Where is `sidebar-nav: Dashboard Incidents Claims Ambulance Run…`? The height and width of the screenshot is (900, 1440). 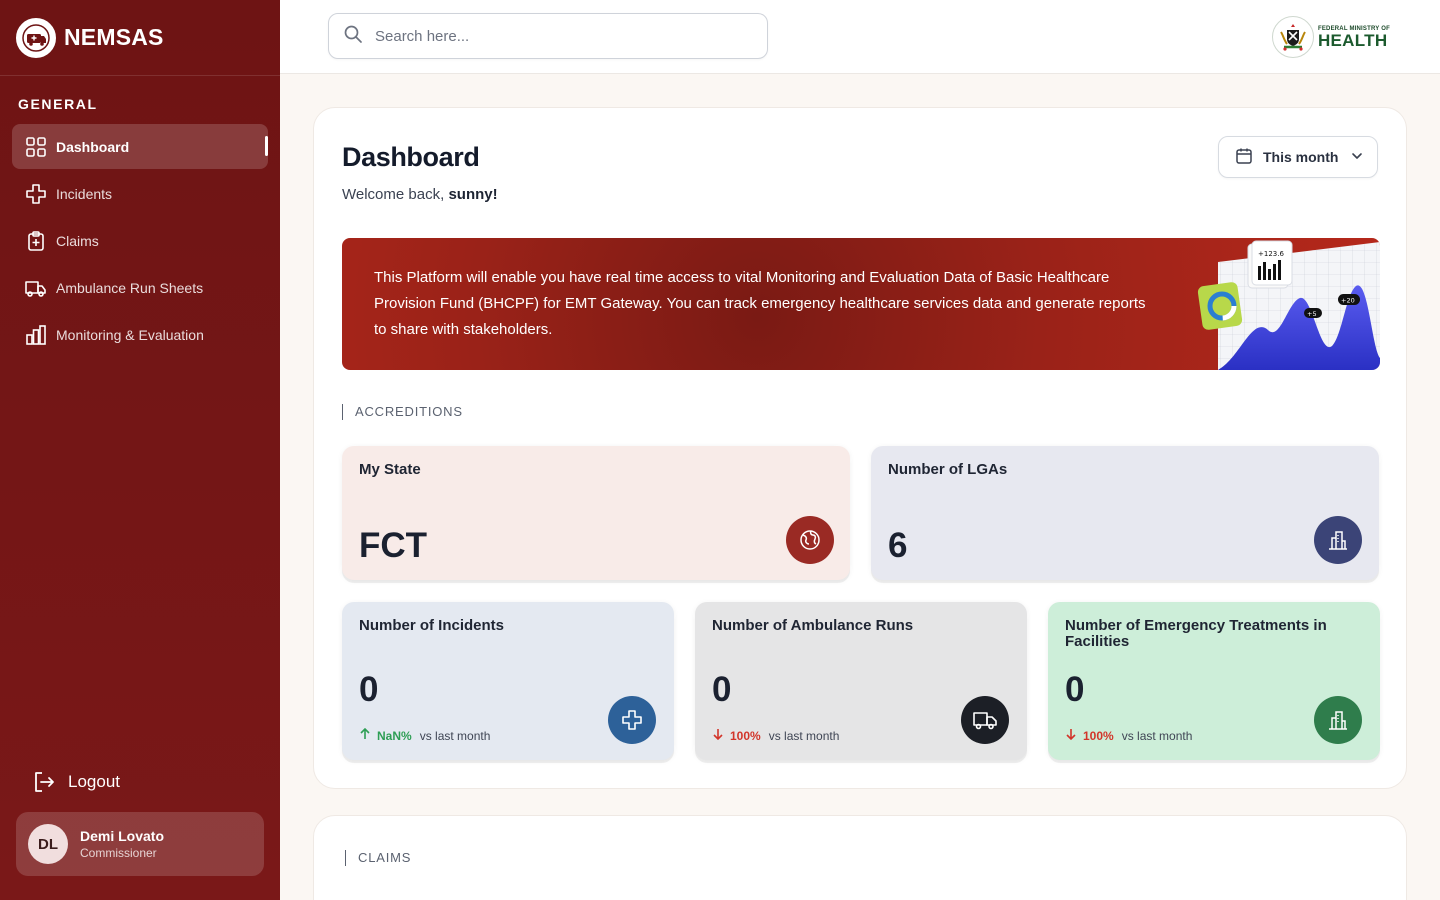 sidebar-nav: Dashboard Incidents Claims Ambulance Run… is located at coordinates (140, 240).